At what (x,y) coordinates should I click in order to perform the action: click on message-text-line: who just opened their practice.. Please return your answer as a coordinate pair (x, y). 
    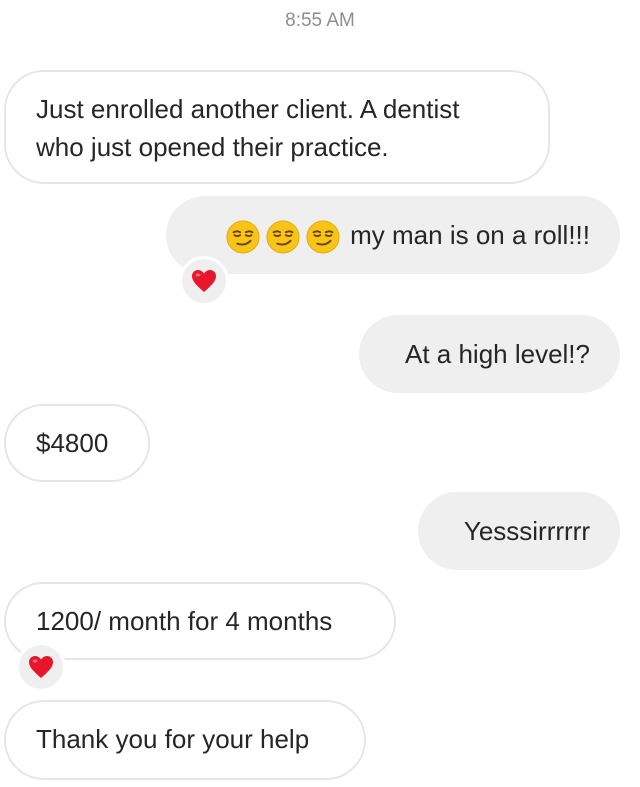
    Looking at the image, I should click on (212, 147).